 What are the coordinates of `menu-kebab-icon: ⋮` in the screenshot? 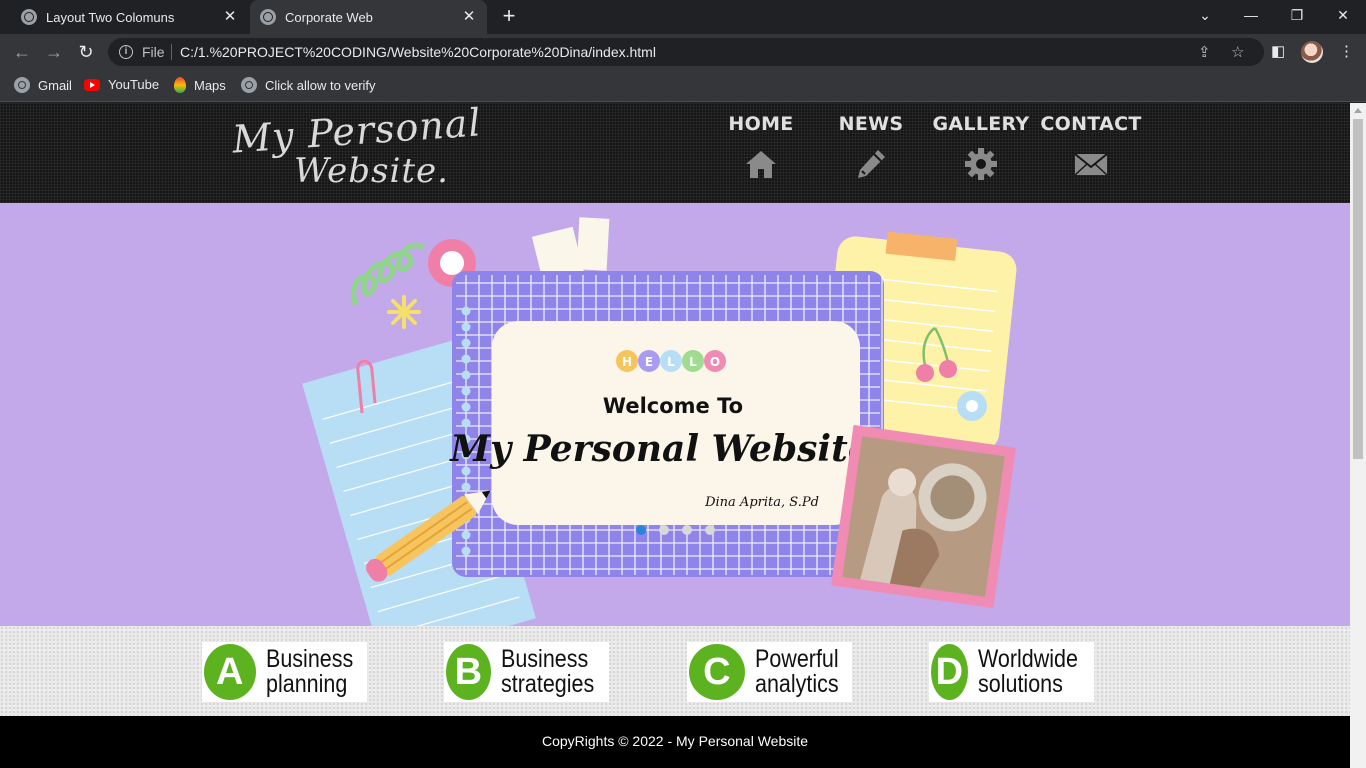 It's located at (1346, 51).